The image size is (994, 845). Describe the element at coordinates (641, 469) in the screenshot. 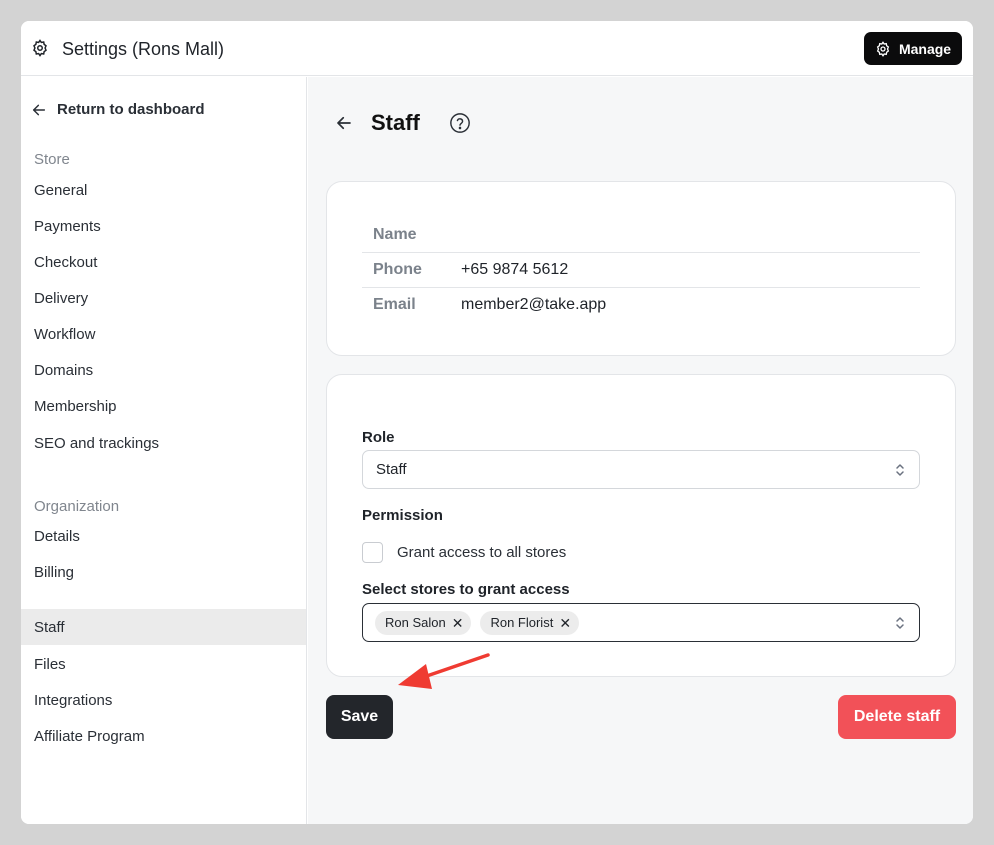

I see `role-select: Staff` at that location.